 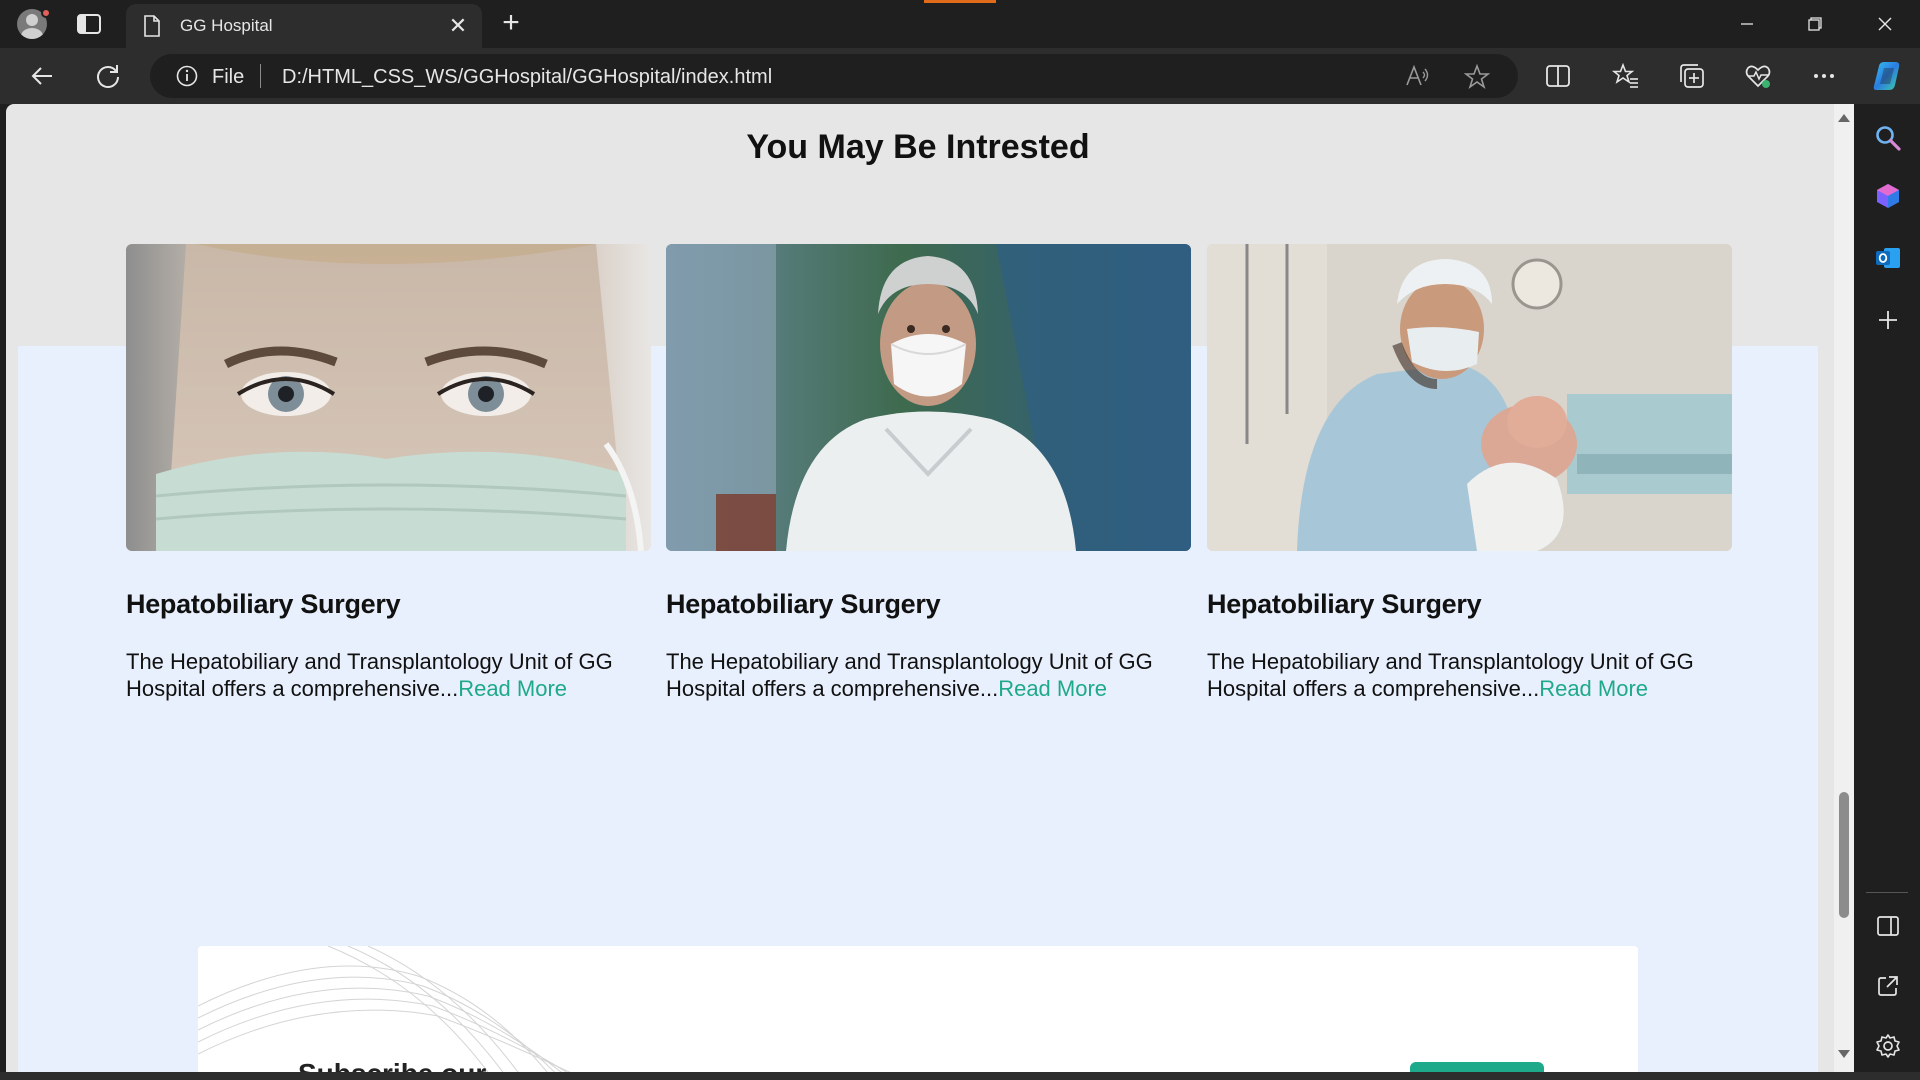 I want to click on close-window-icon, so click(x=1885, y=24).